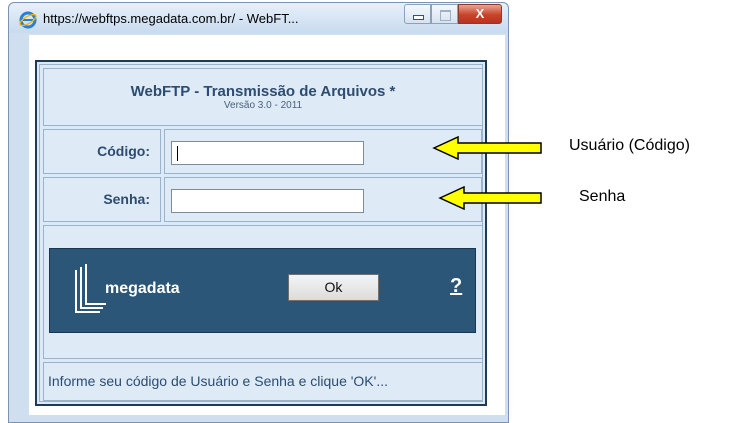 The width and height of the screenshot is (733, 423). I want to click on version-text: Versão 3.0 - 2011, so click(263, 105).